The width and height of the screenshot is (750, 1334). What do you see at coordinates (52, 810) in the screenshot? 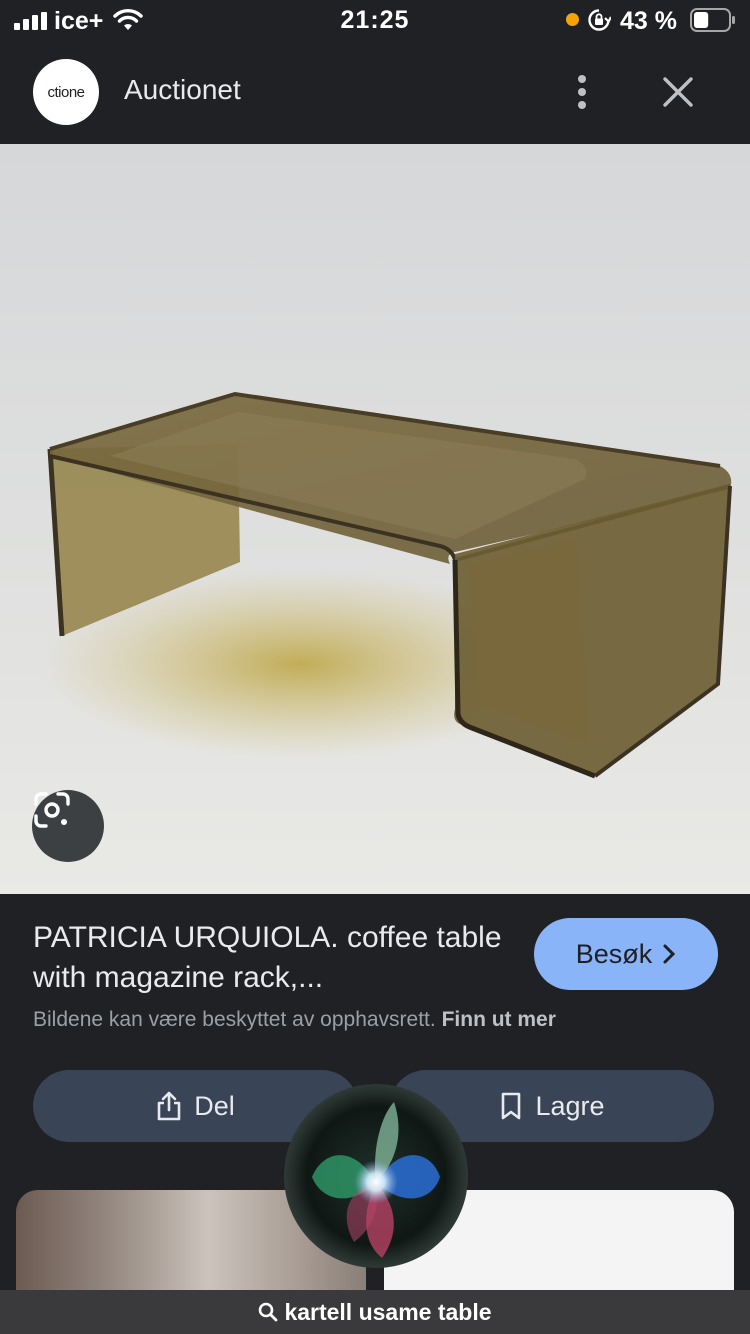
I see `lens-icon` at bounding box center [52, 810].